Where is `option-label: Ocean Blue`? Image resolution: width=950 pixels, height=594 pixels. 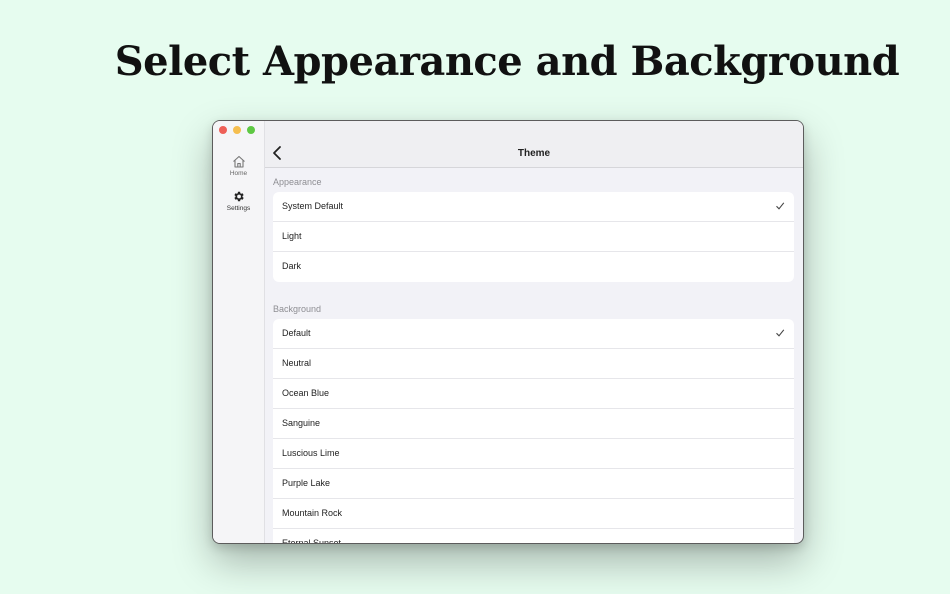 option-label: Ocean Blue is located at coordinates (306, 393).